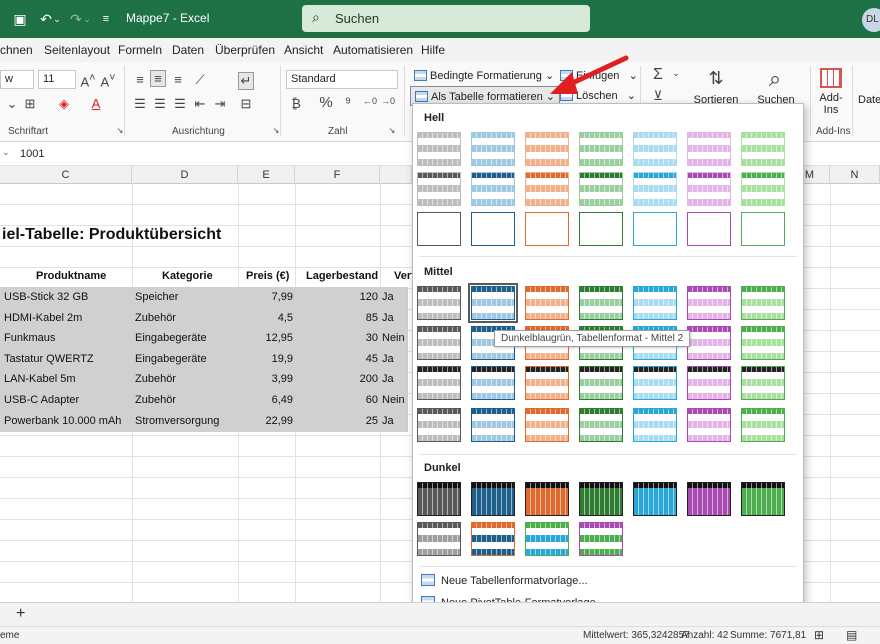 The image size is (880, 644). I want to click on normal-view-icon: ⊞, so click(819, 635).